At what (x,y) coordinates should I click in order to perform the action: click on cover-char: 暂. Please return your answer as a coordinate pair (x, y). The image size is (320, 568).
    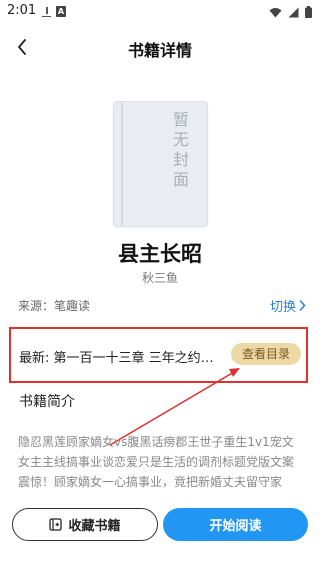
    Looking at the image, I should click on (180, 119).